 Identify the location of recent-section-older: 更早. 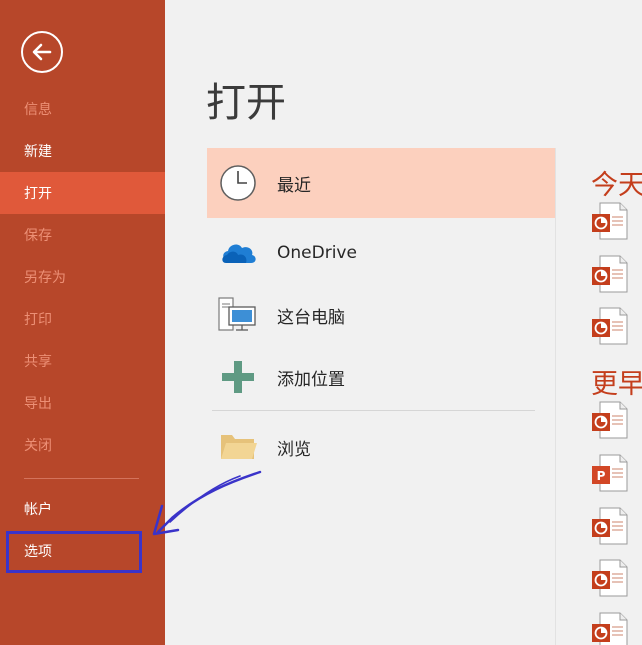
(616, 384).